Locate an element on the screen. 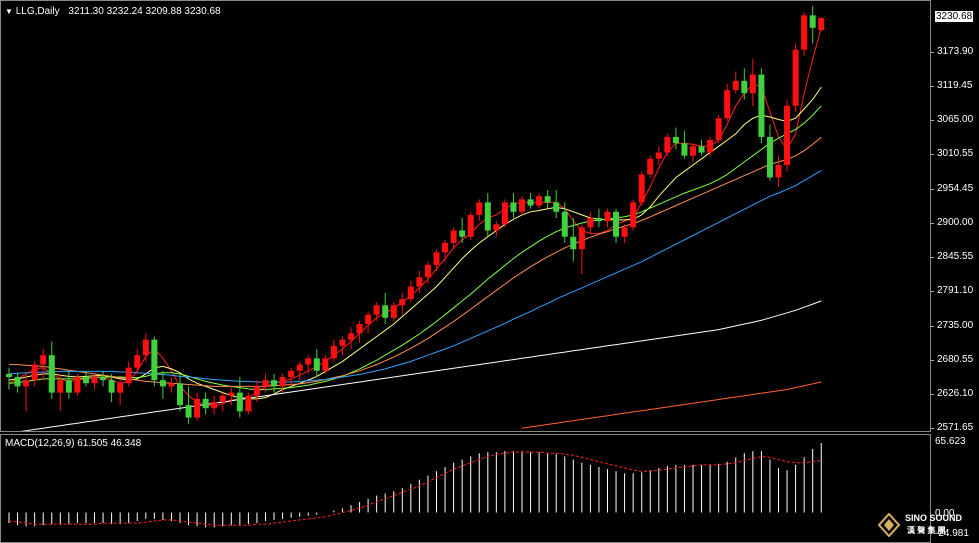 This screenshot has height=543, width=979. macd-canvas is located at coordinates (415, 485).